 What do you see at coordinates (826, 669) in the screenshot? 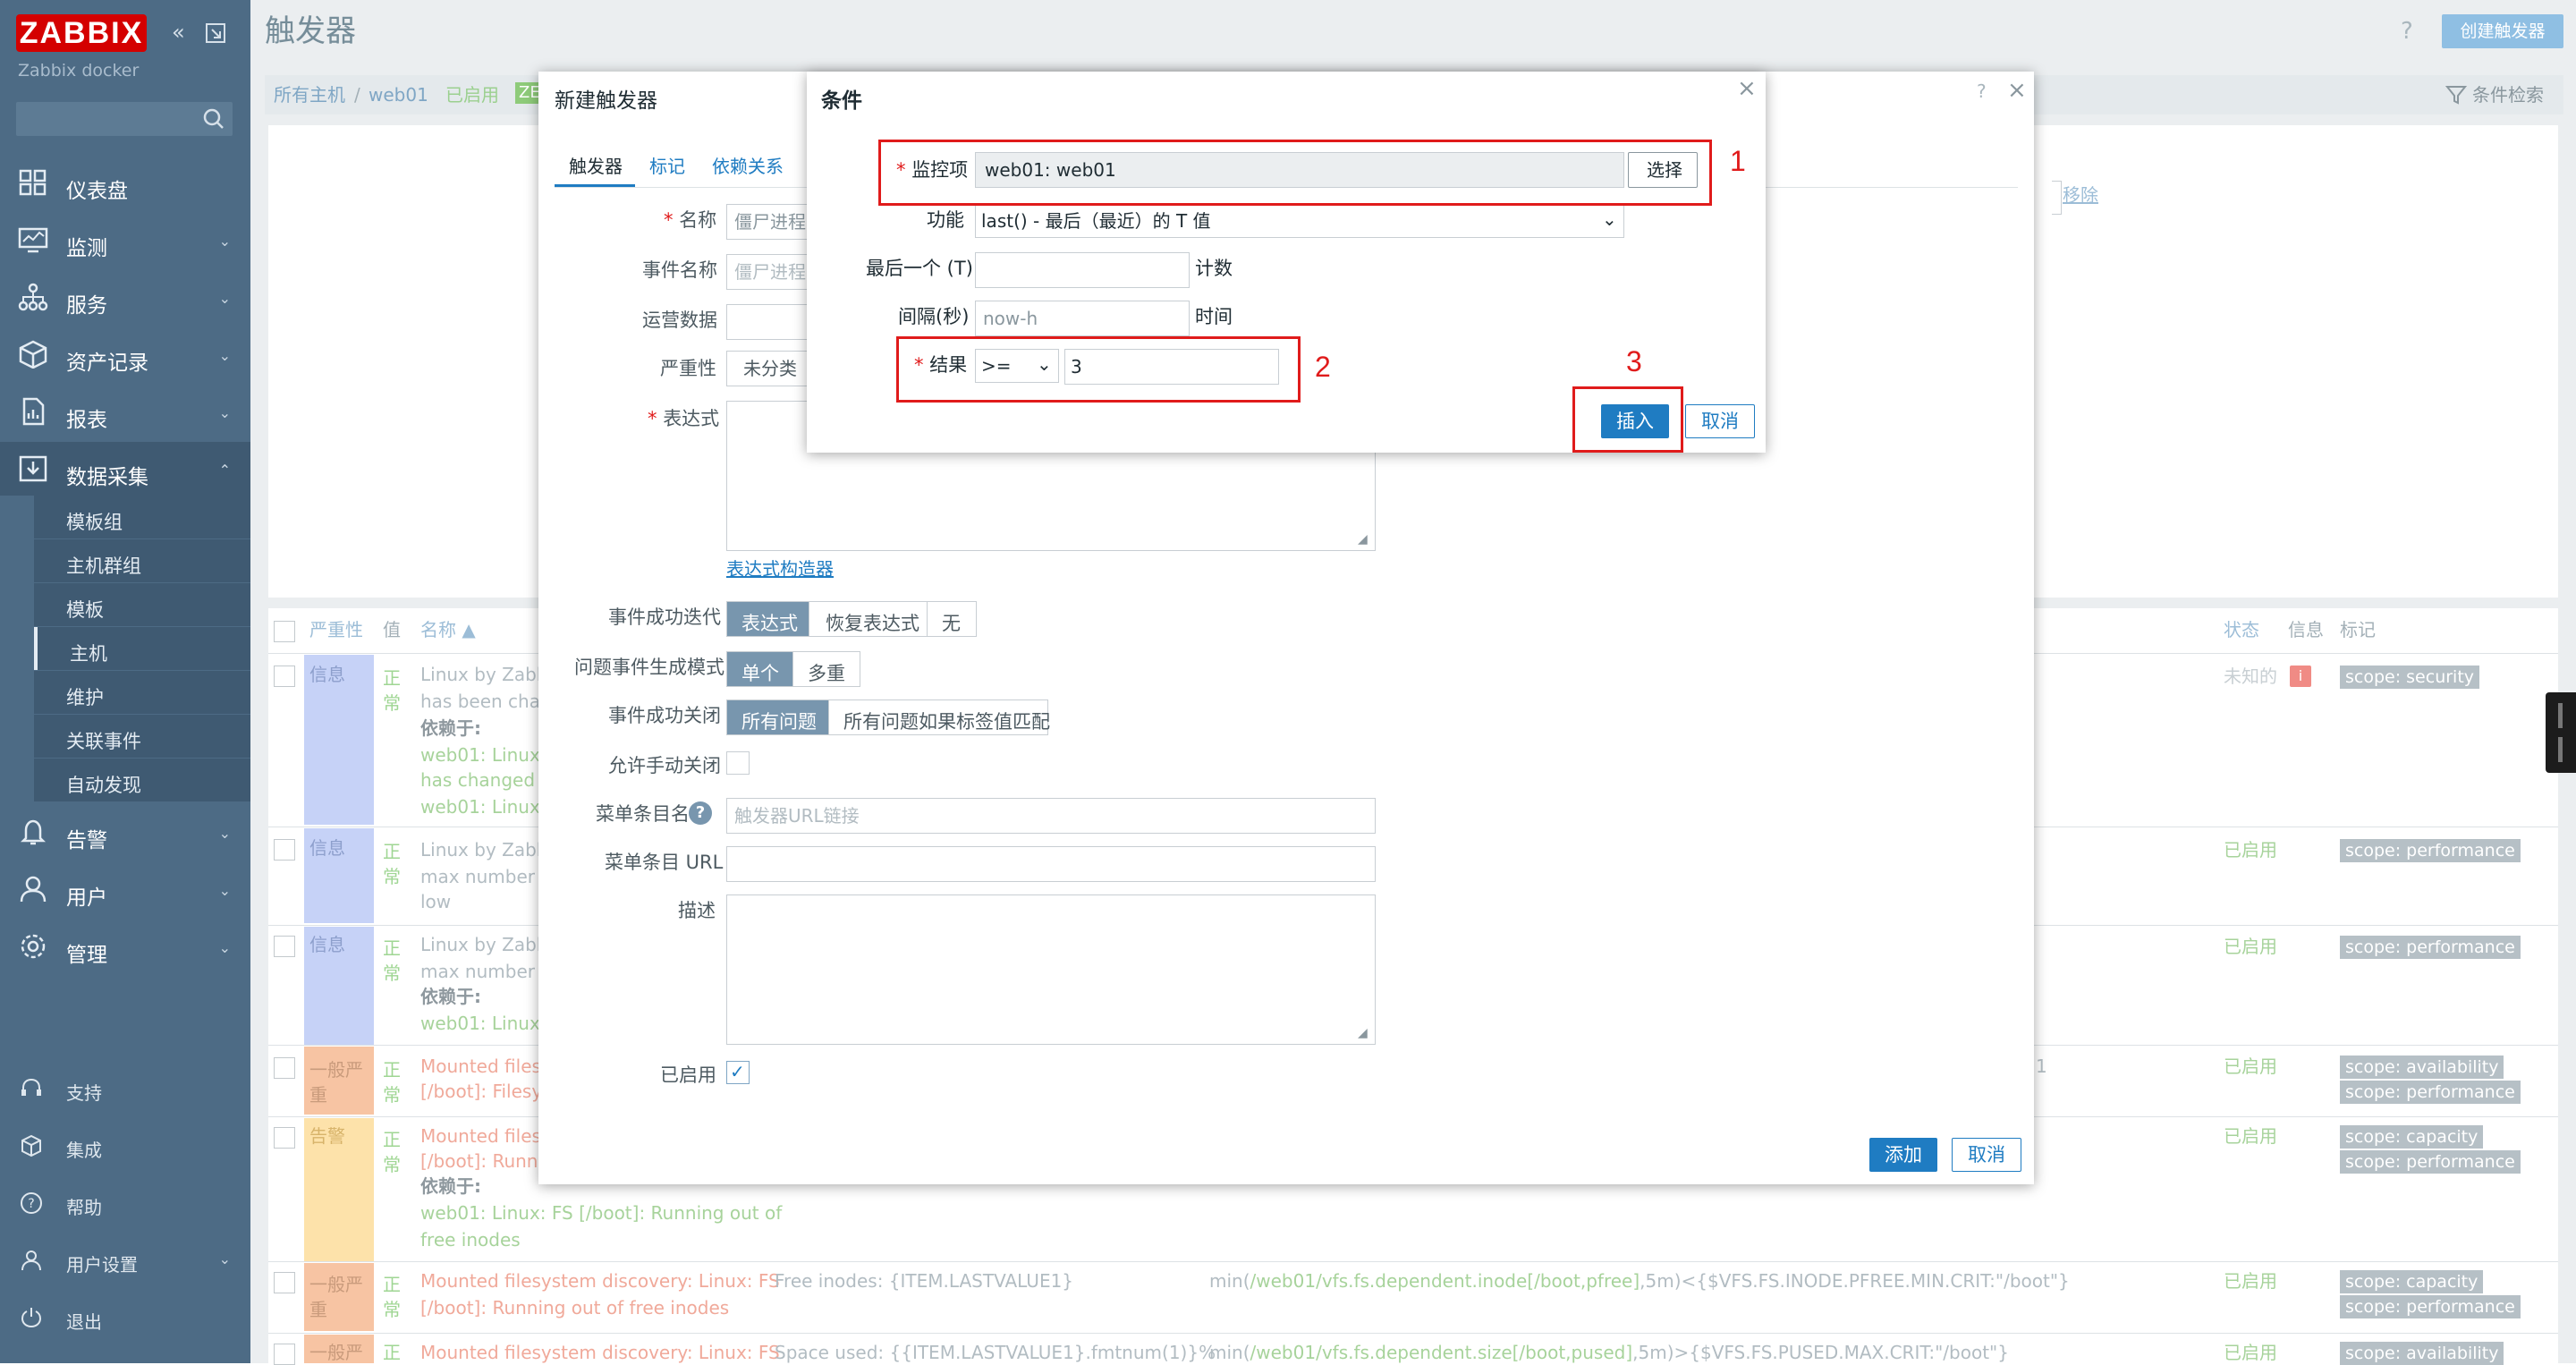
I see `problem-mode-multiple: 多重` at bounding box center [826, 669].